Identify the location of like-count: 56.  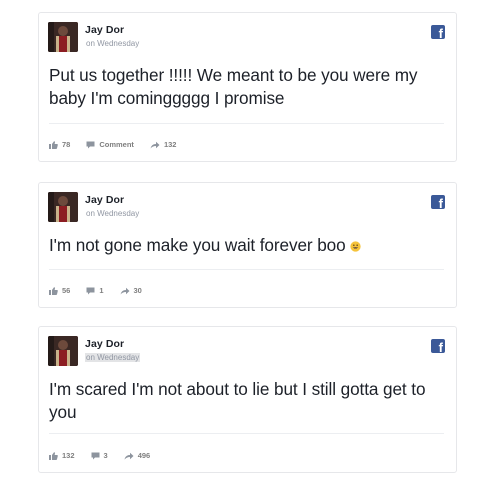
(66, 290).